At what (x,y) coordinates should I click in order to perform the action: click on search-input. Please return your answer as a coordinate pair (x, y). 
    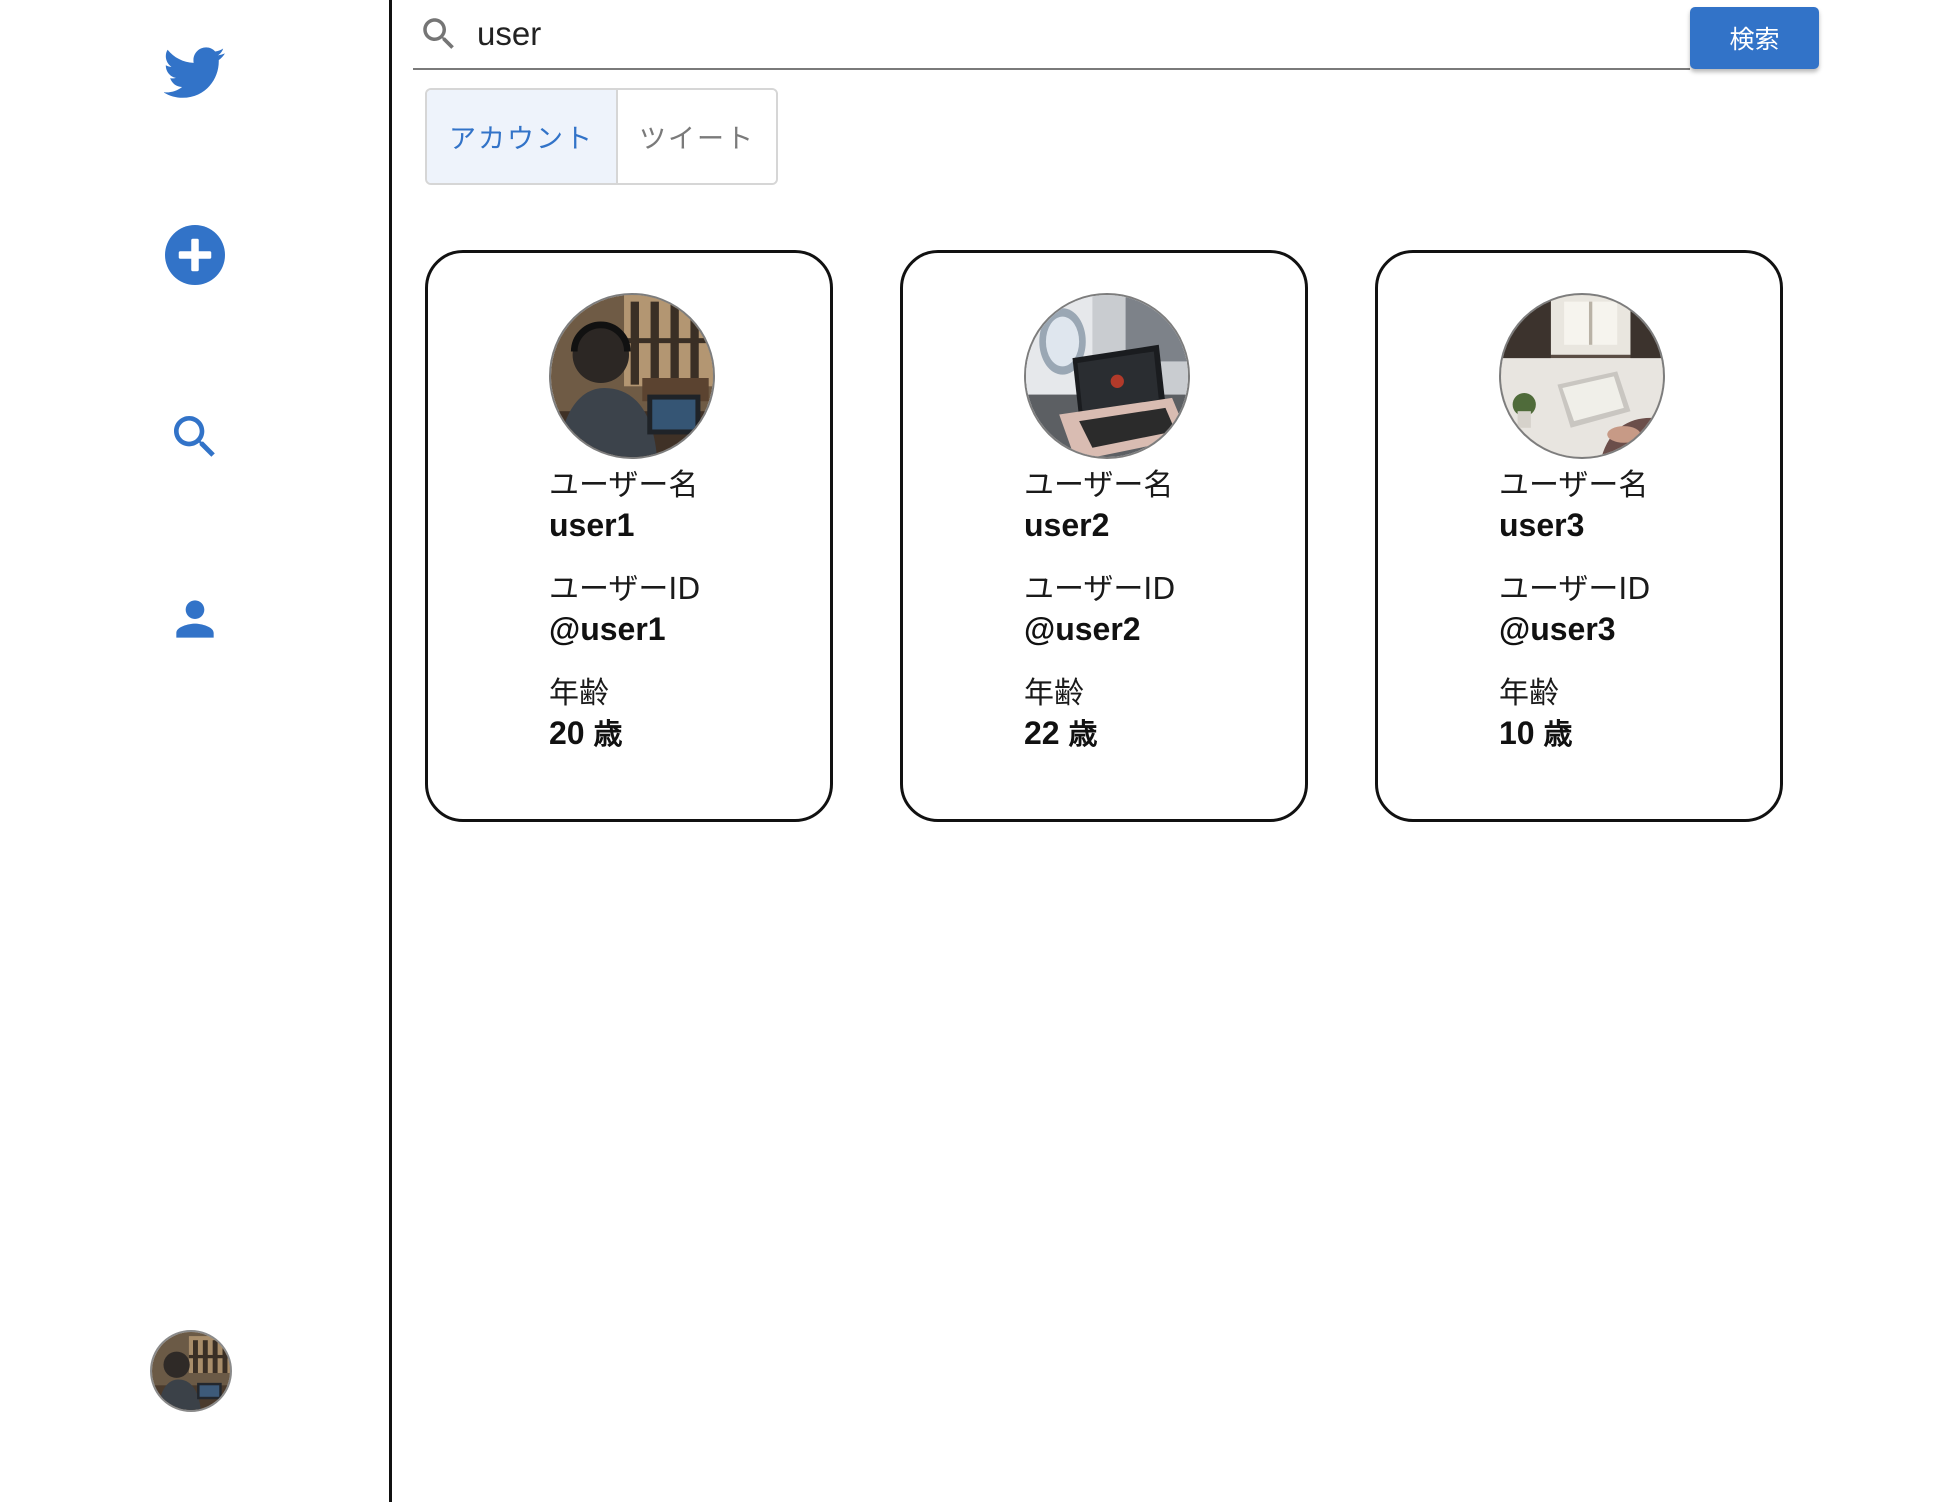
    Looking at the image, I should click on (1067, 34).